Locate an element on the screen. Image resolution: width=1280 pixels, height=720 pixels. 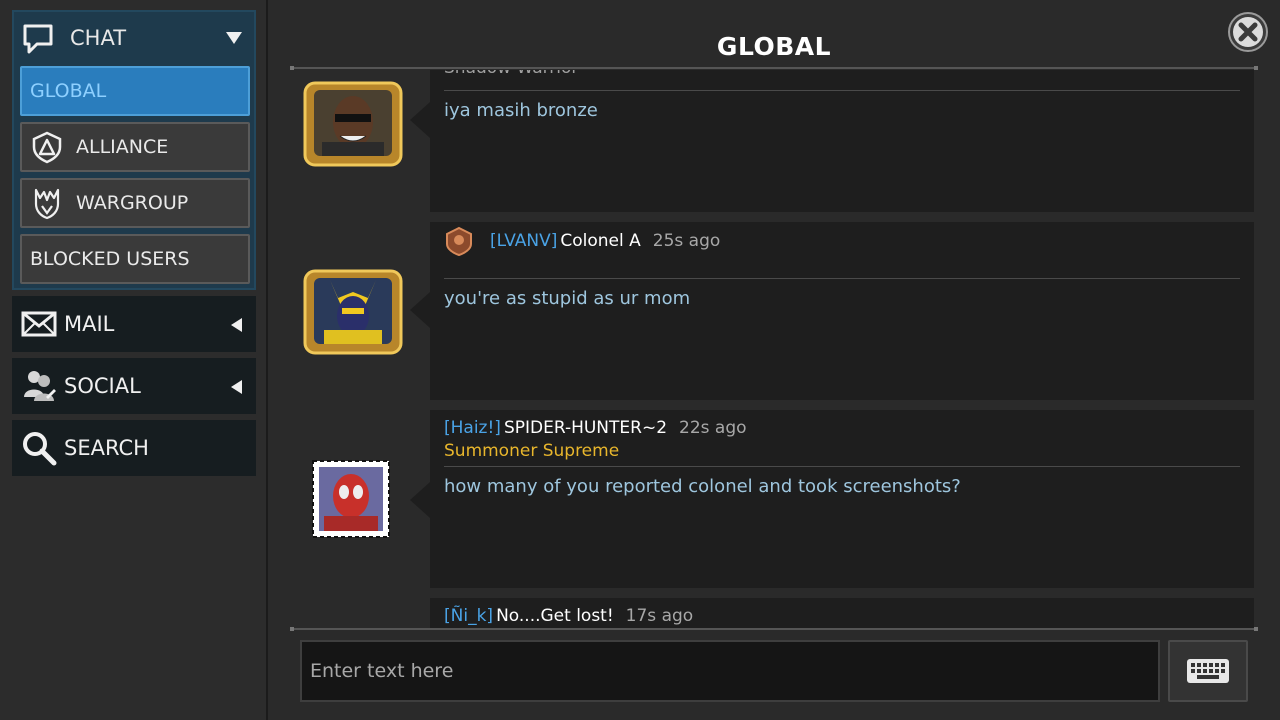
message-item: Shadow Warrior iya masih bronze is located at coordinates (774, 141).